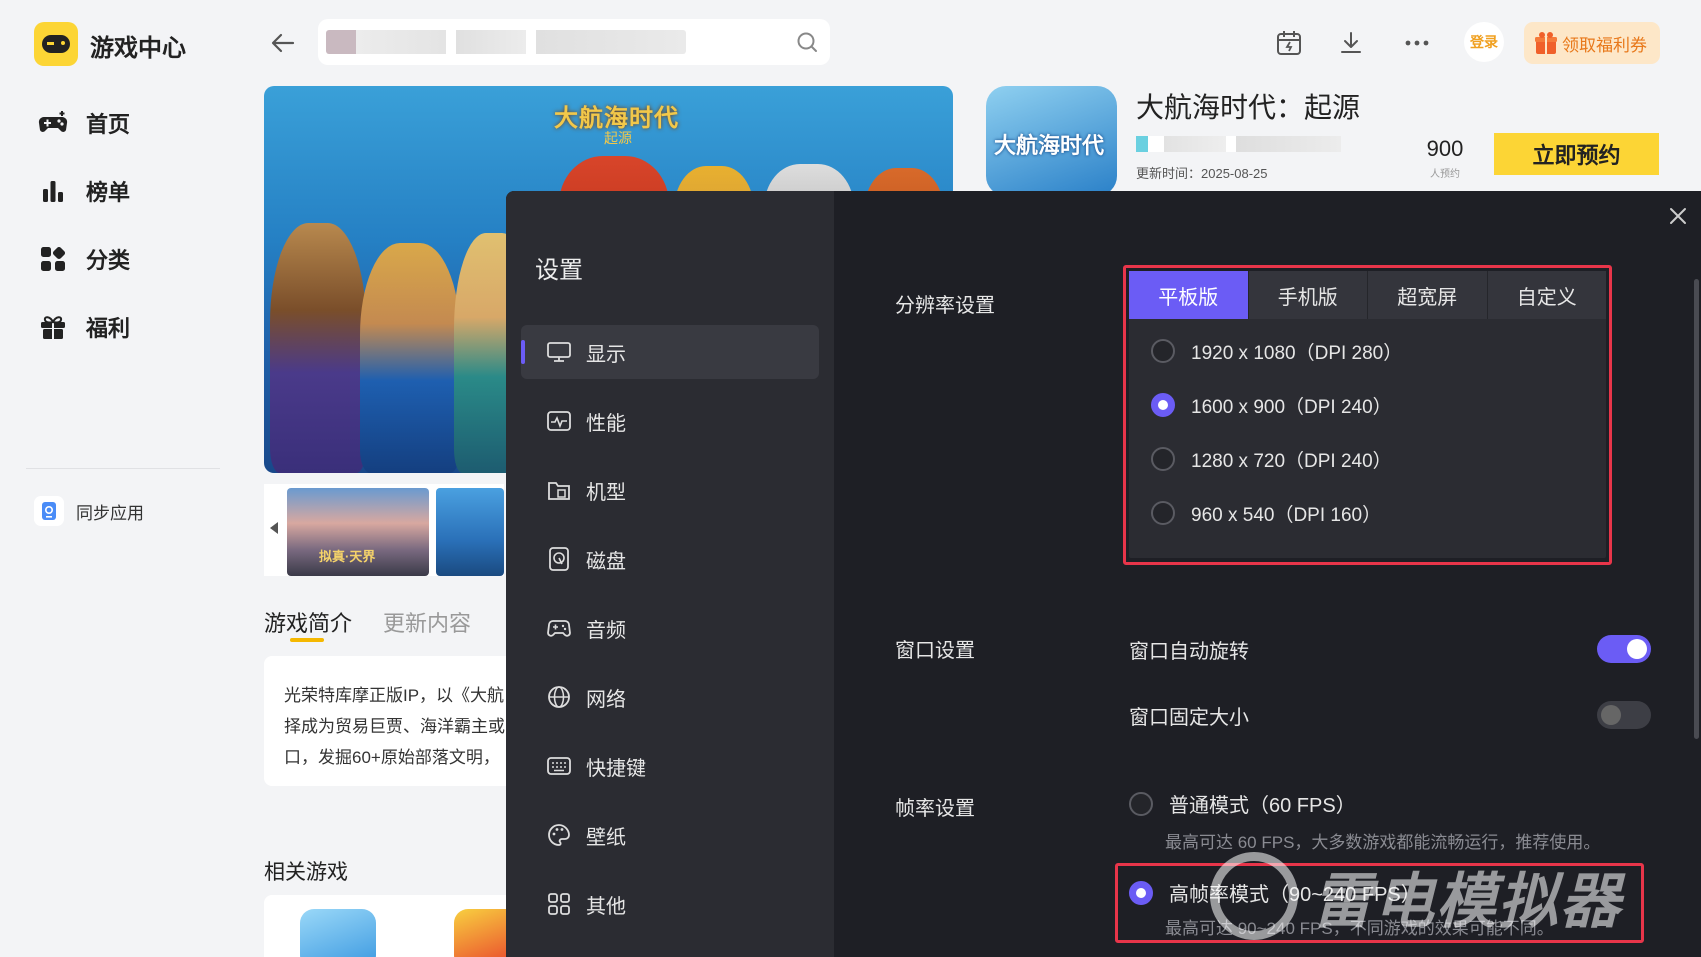 This screenshot has width=1701, height=957. What do you see at coordinates (110, 513) in the screenshot?
I see `sync-app-label: 同步应用` at bounding box center [110, 513].